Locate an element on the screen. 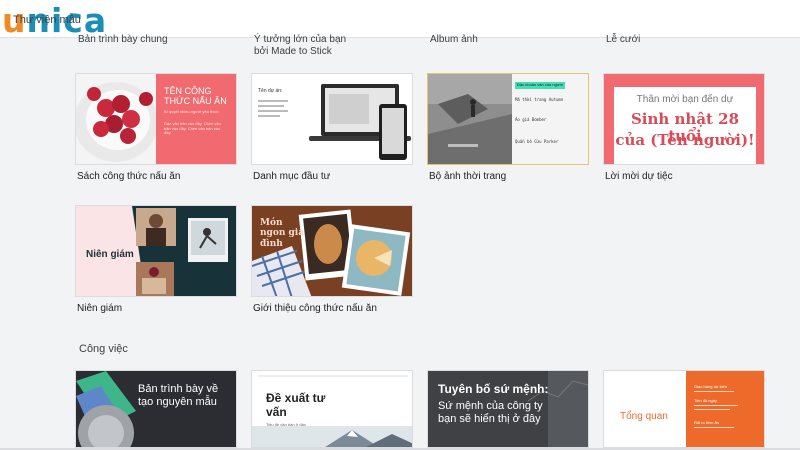  caption-recipe-book: Sách công thức nấu ăn is located at coordinates (129, 176).